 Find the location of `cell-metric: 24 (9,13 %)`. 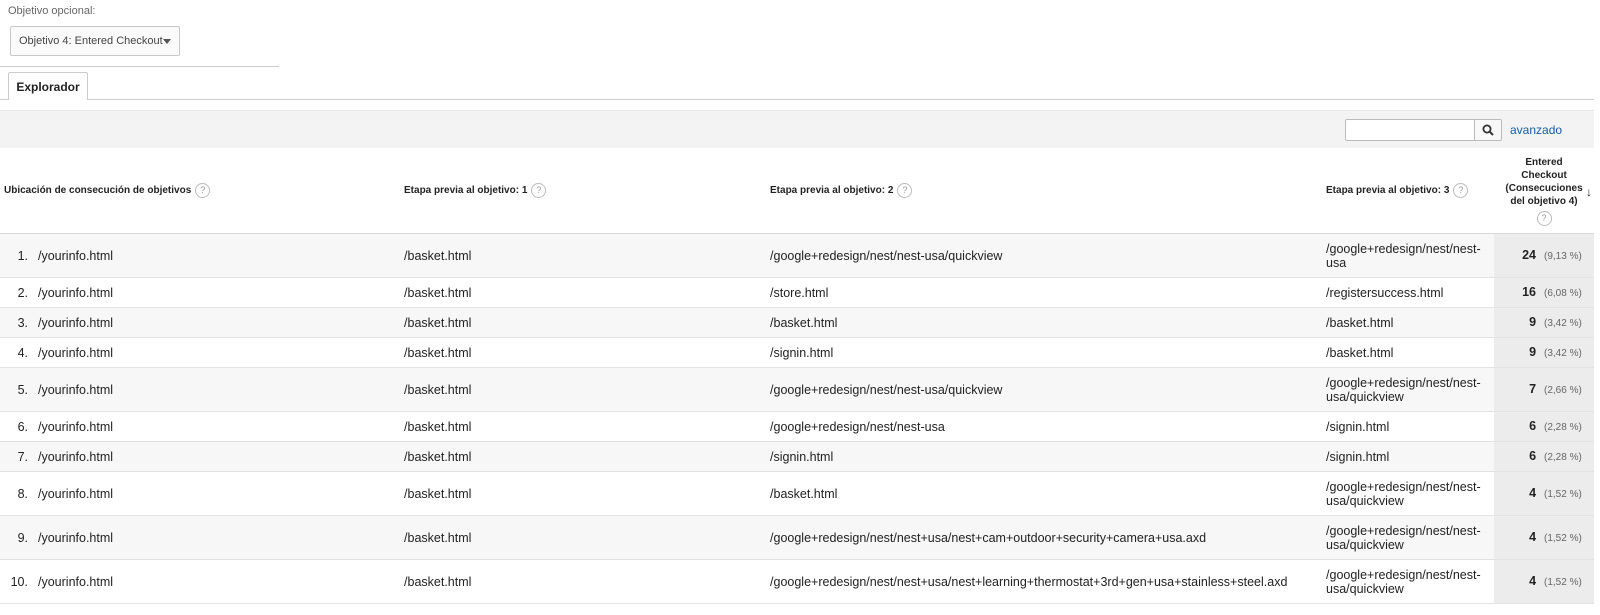

cell-metric: 24 (9,13 %) is located at coordinates (1544, 255).